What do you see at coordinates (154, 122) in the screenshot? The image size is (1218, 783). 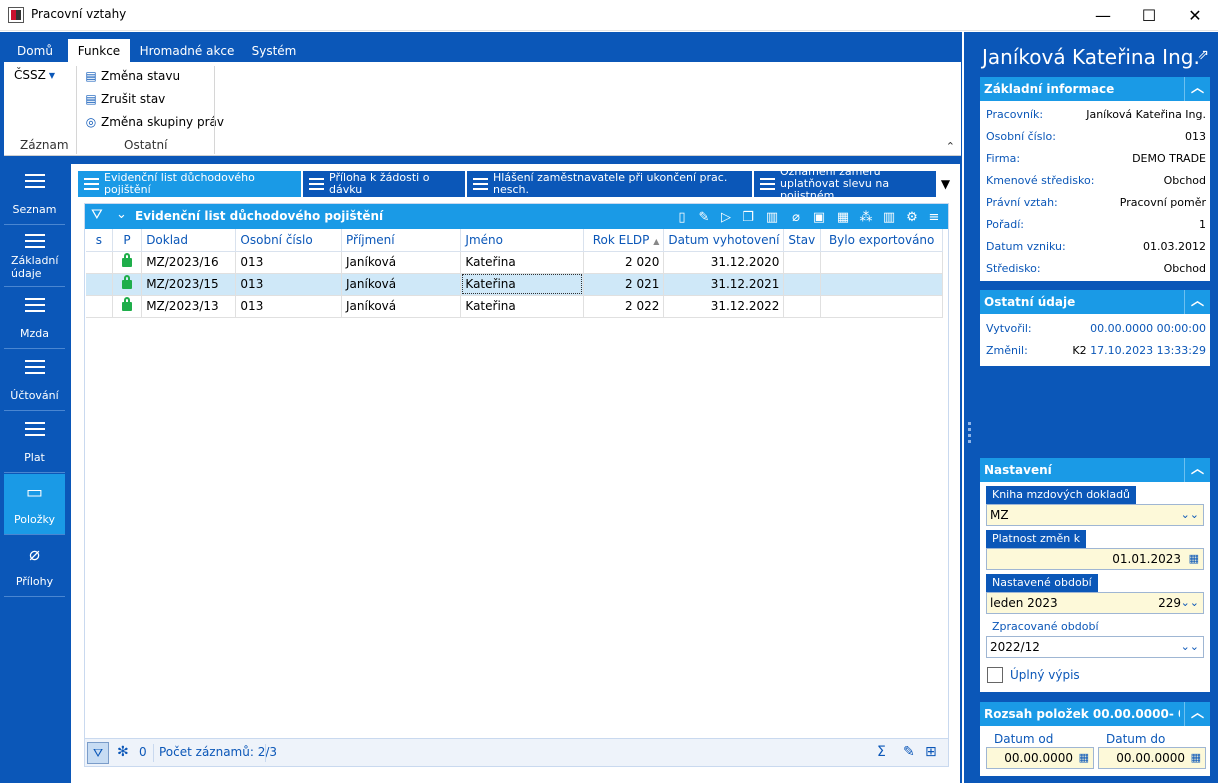 I see `zmena-skupiny-prav-button: ◎ Změna skupiny práv` at bounding box center [154, 122].